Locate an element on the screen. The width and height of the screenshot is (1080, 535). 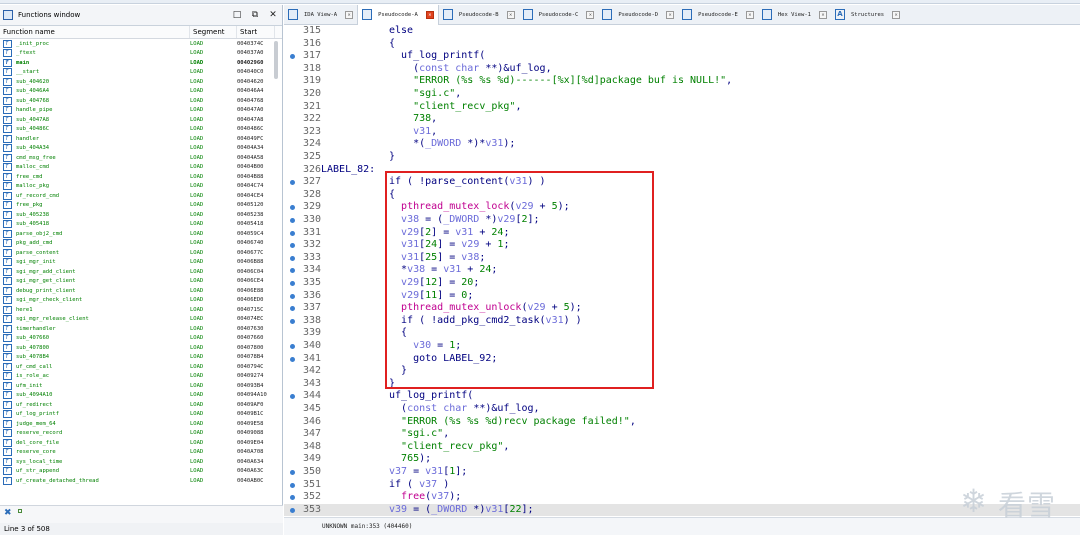
function-row: __start LOAD 004040C0 is located at coordinates (141, 73).